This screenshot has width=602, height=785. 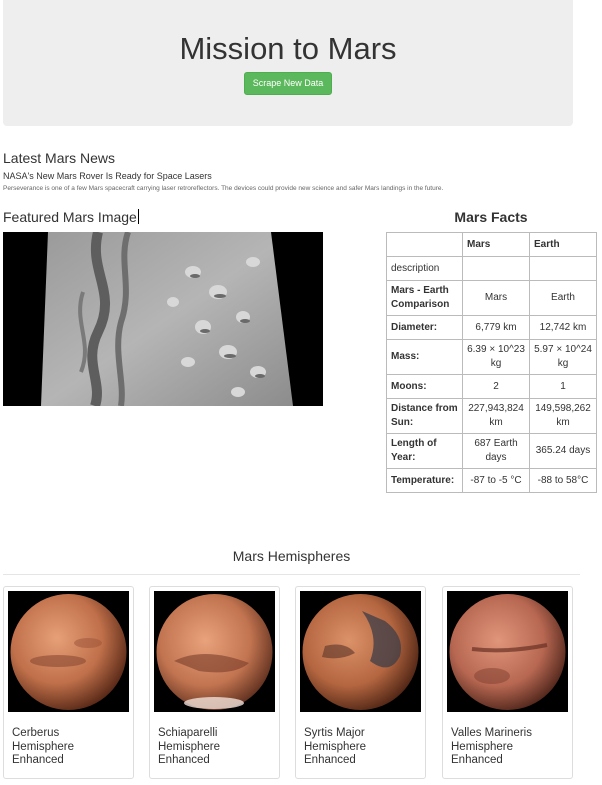 What do you see at coordinates (424, 416) in the screenshot?
I see `row-label: Distance from Sun:` at bounding box center [424, 416].